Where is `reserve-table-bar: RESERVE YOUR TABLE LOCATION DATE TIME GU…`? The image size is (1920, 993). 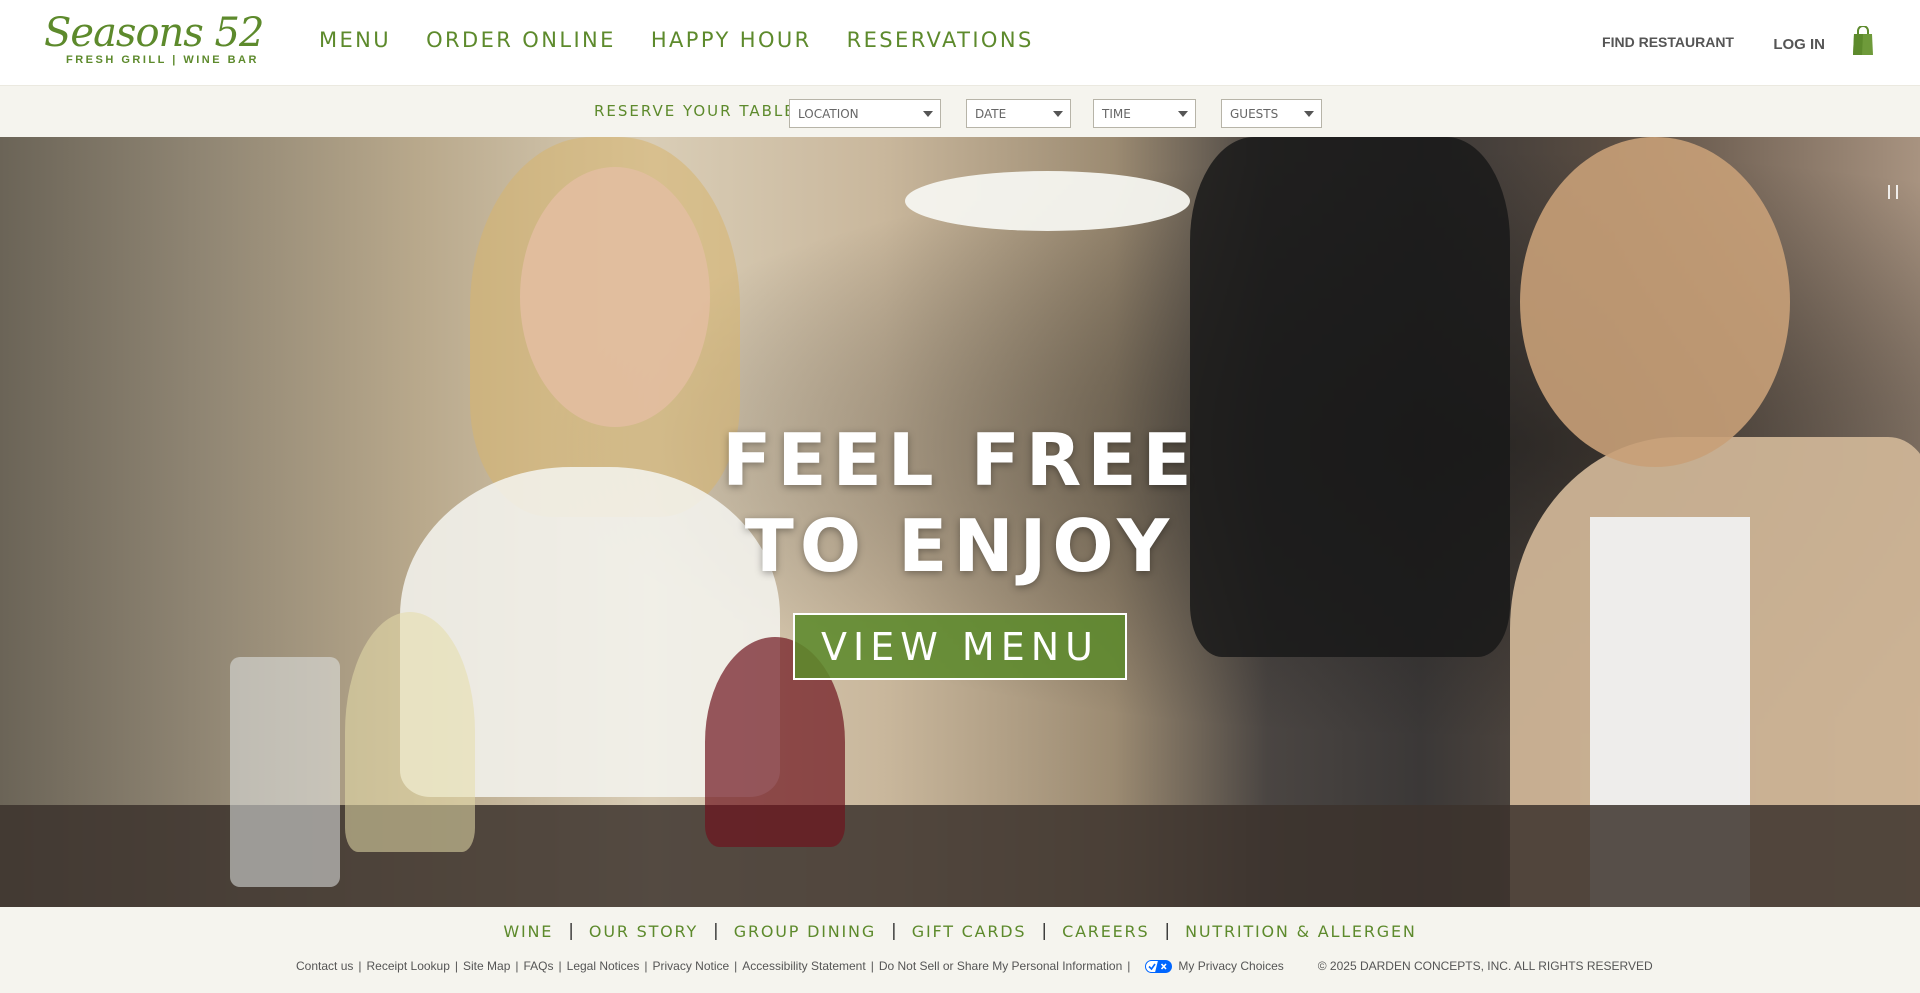 reserve-table-bar: RESERVE YOUR TABLE LOCATION DATE TIME GU… is located at coordinates (960, 111).